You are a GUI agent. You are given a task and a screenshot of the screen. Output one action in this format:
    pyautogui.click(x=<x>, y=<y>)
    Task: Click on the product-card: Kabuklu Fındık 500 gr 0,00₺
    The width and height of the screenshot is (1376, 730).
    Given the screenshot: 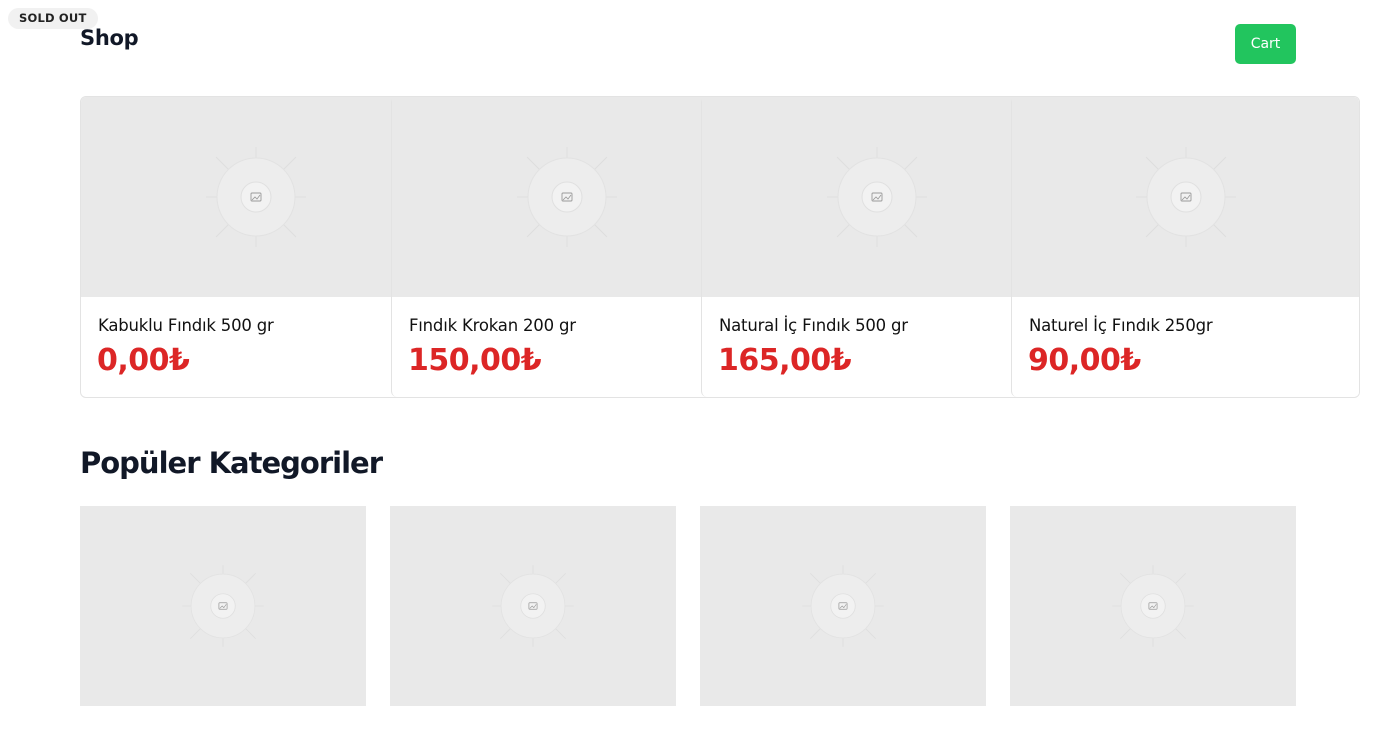 What is the action you would take?
    pyautogui.click(x=256, y=247)
    